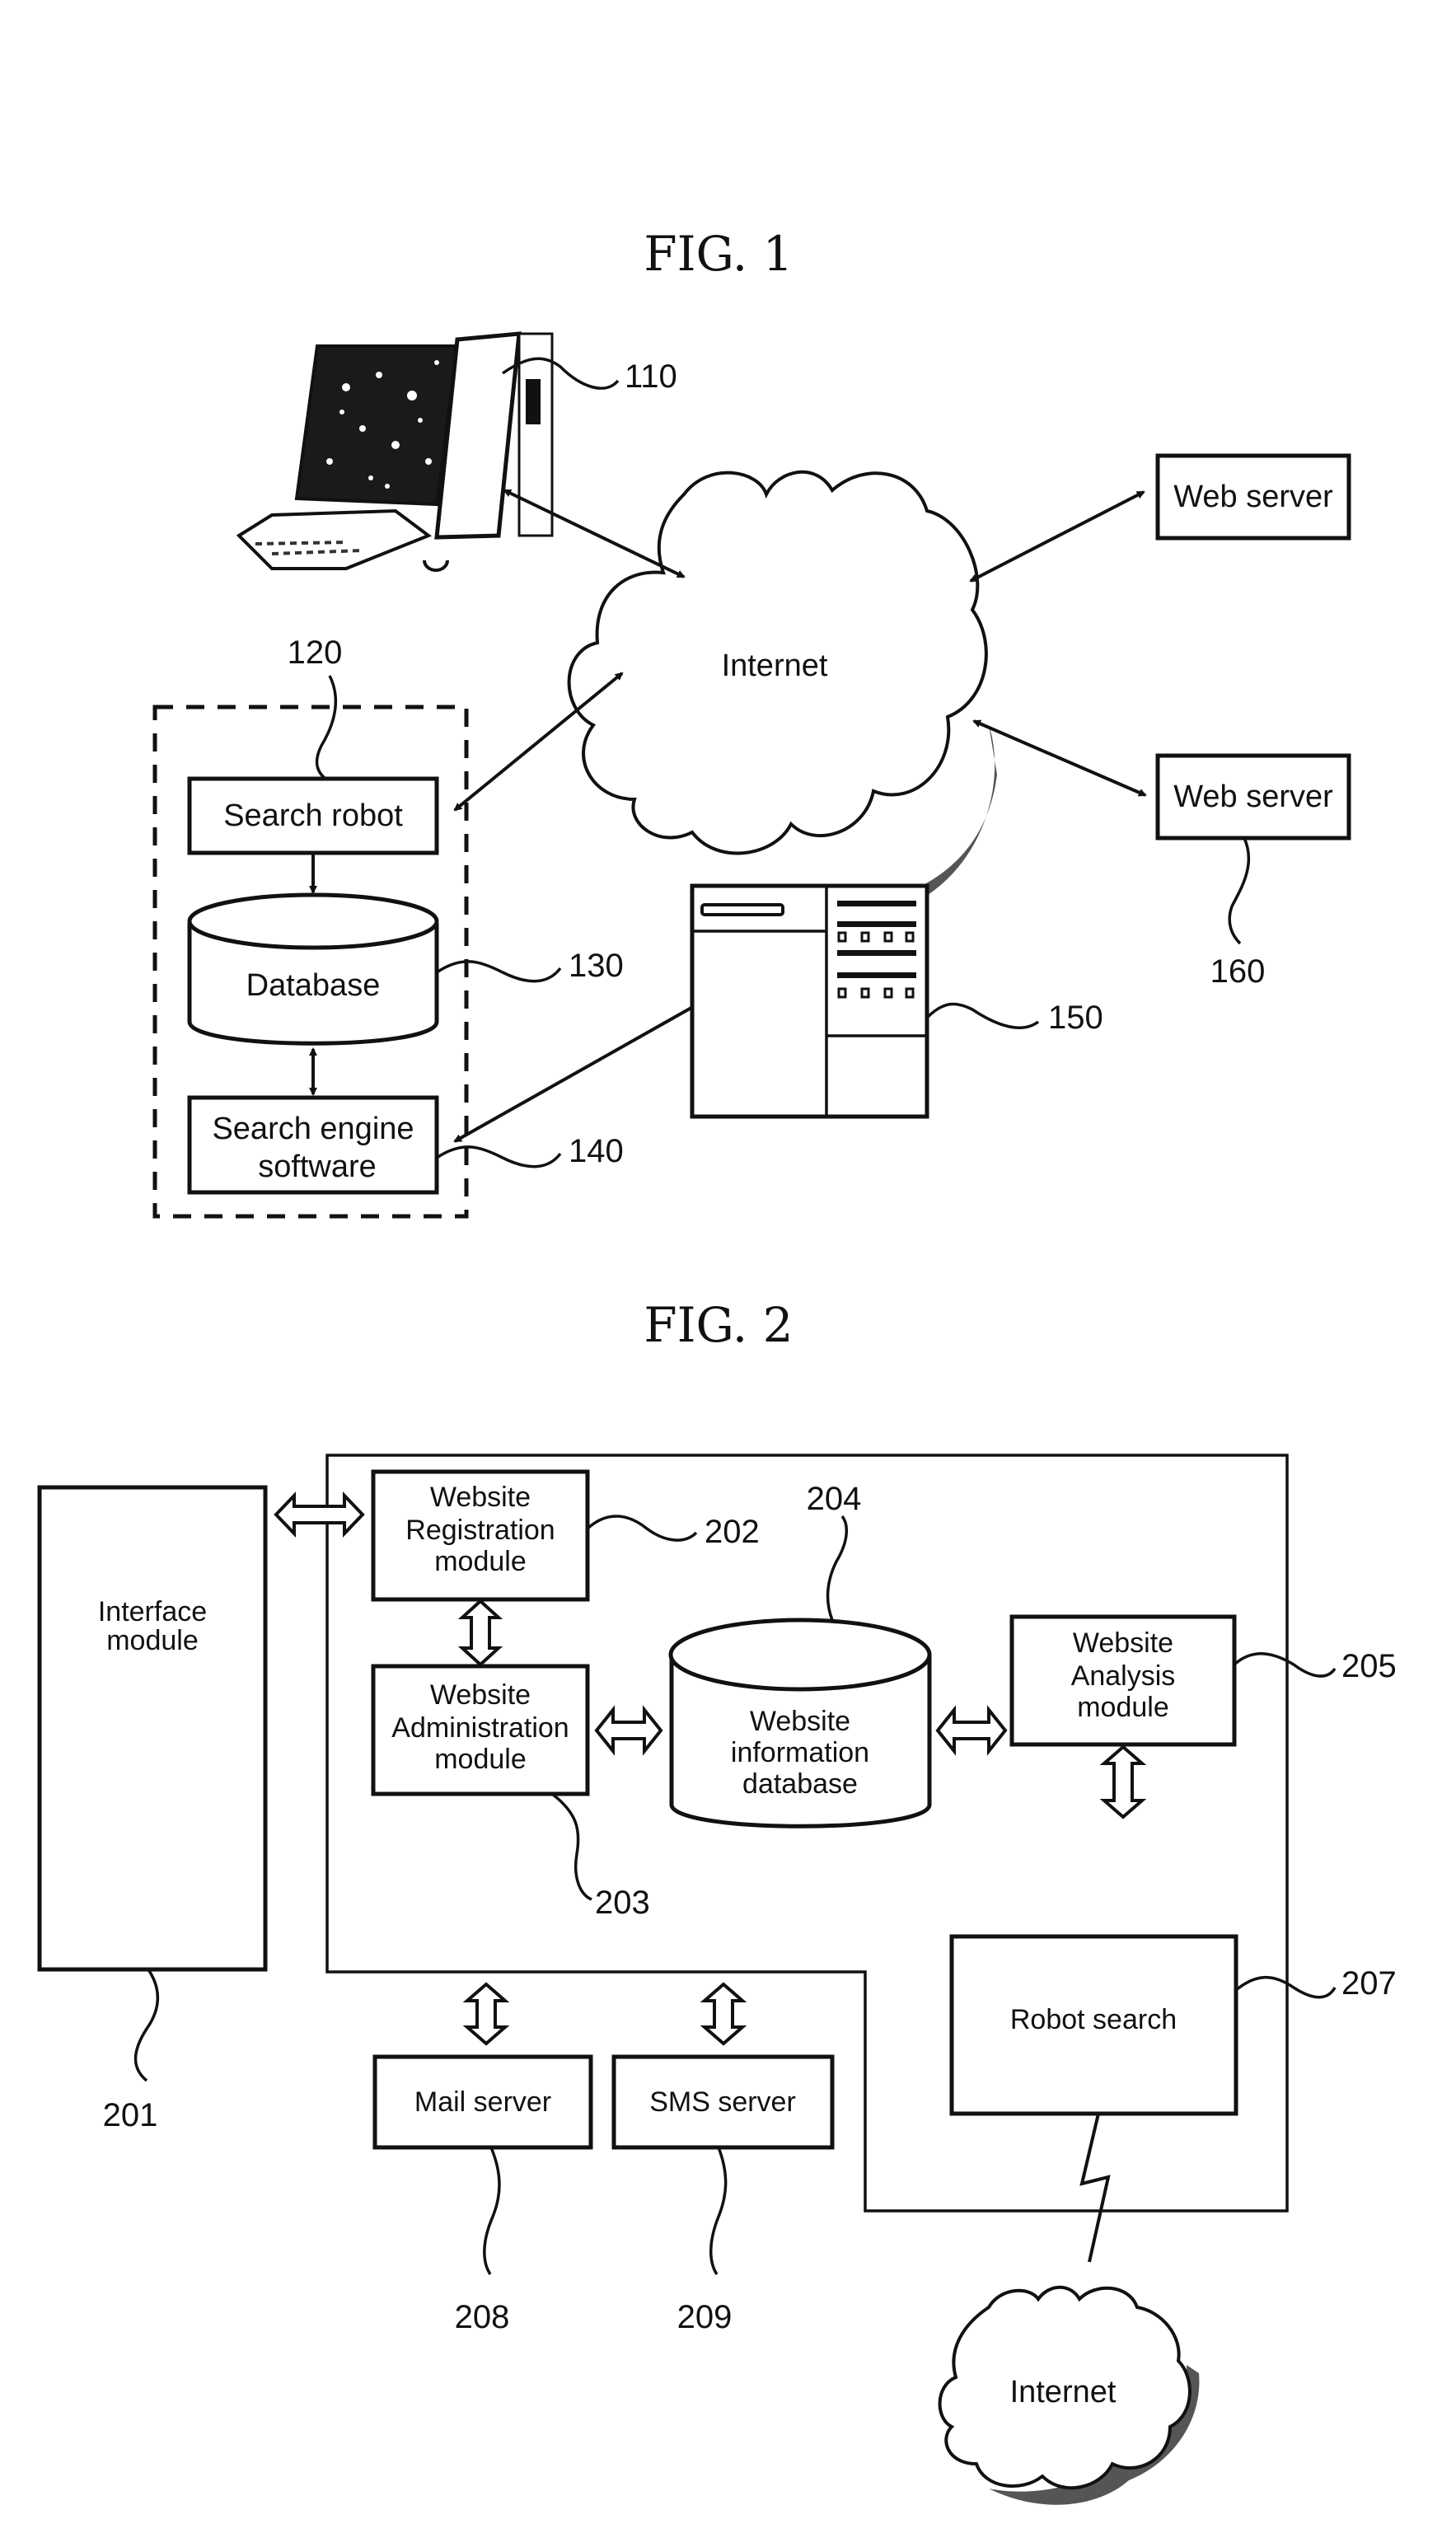  What do you see at coordinates (1059, 758) in the screenshot?
I see `connector-internet-webserver2` at bounding box center [1059, 758].